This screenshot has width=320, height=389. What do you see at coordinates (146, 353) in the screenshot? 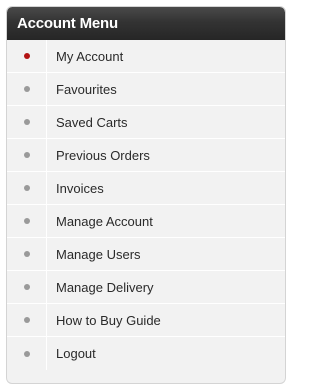
I see `menu-item-logout: Logout` at bounding box center [146, 353].